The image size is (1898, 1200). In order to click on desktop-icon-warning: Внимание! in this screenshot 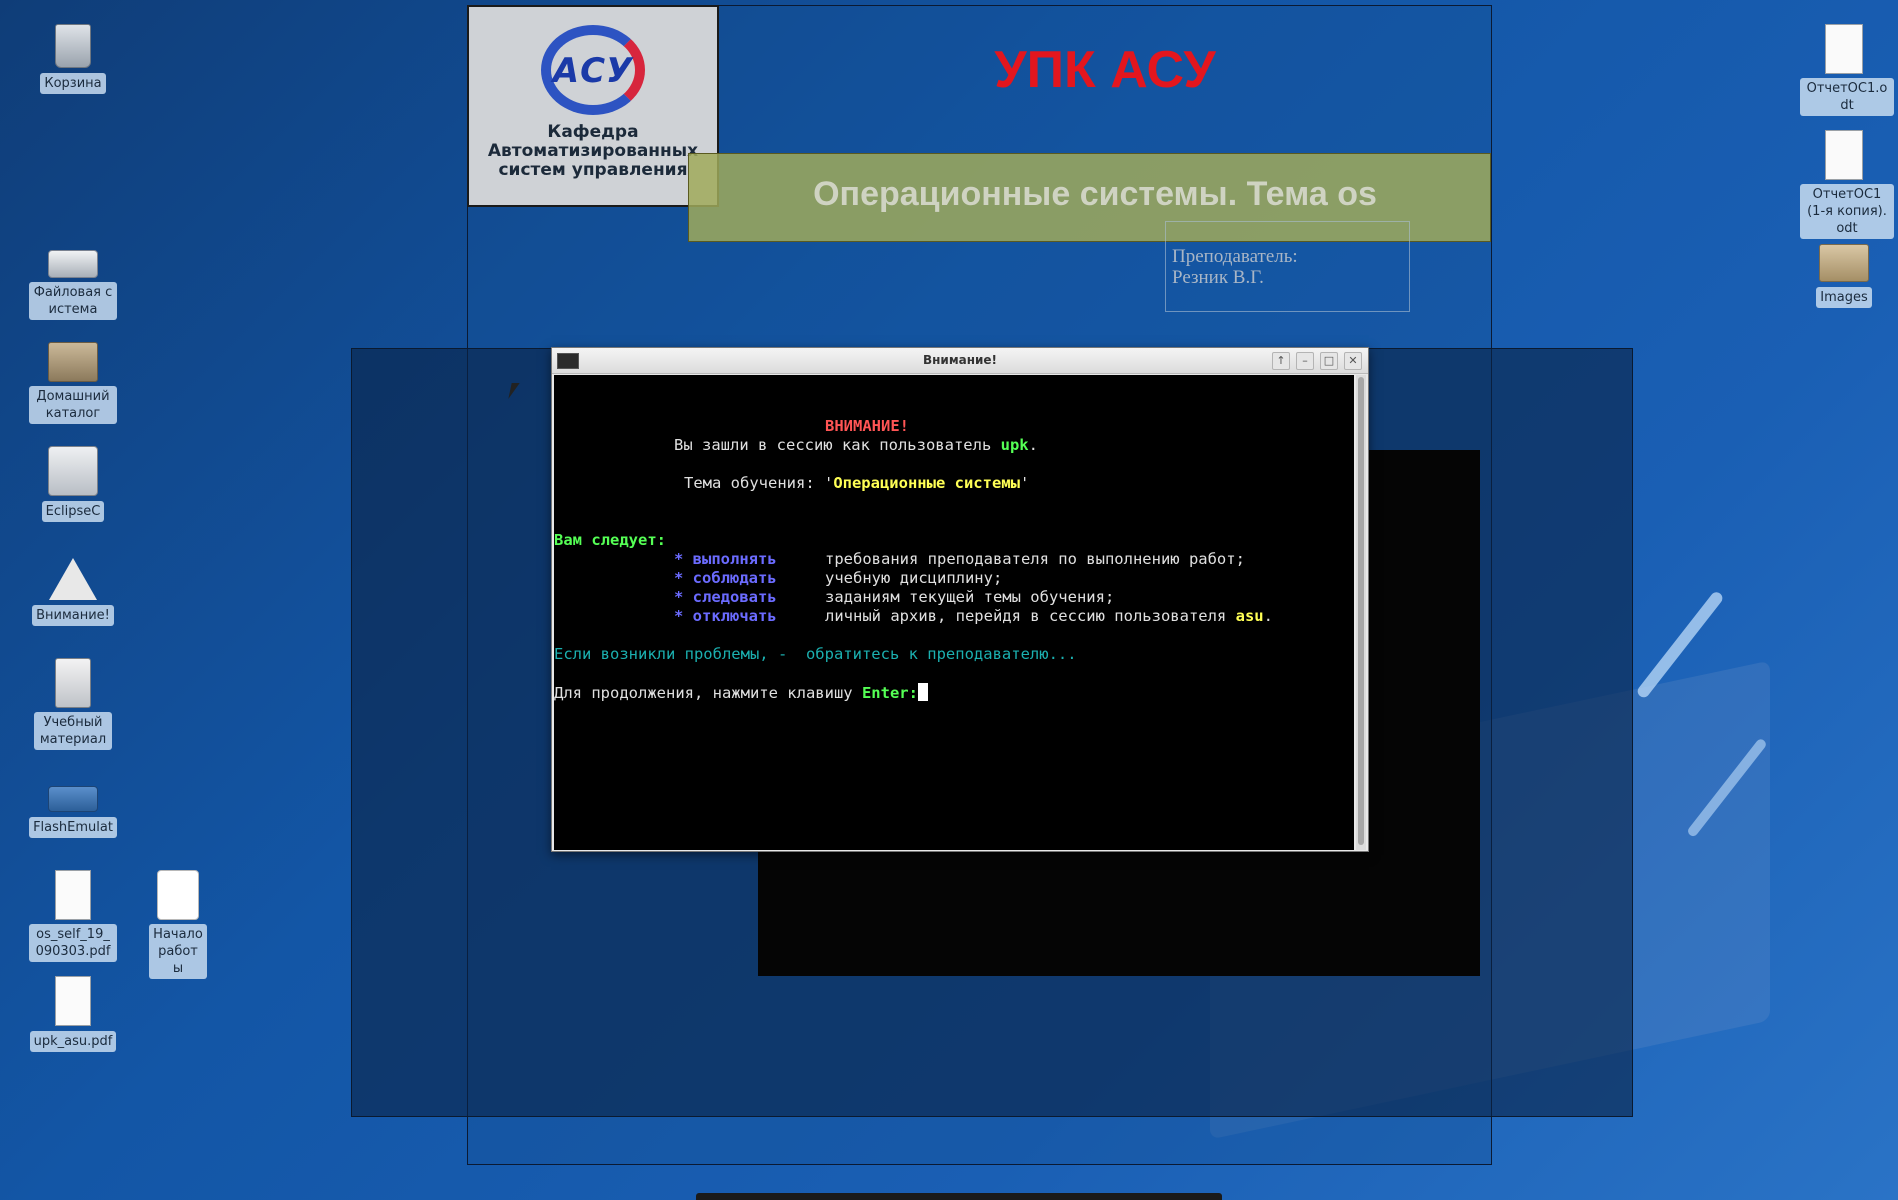, I will do `click(73, 592)`.